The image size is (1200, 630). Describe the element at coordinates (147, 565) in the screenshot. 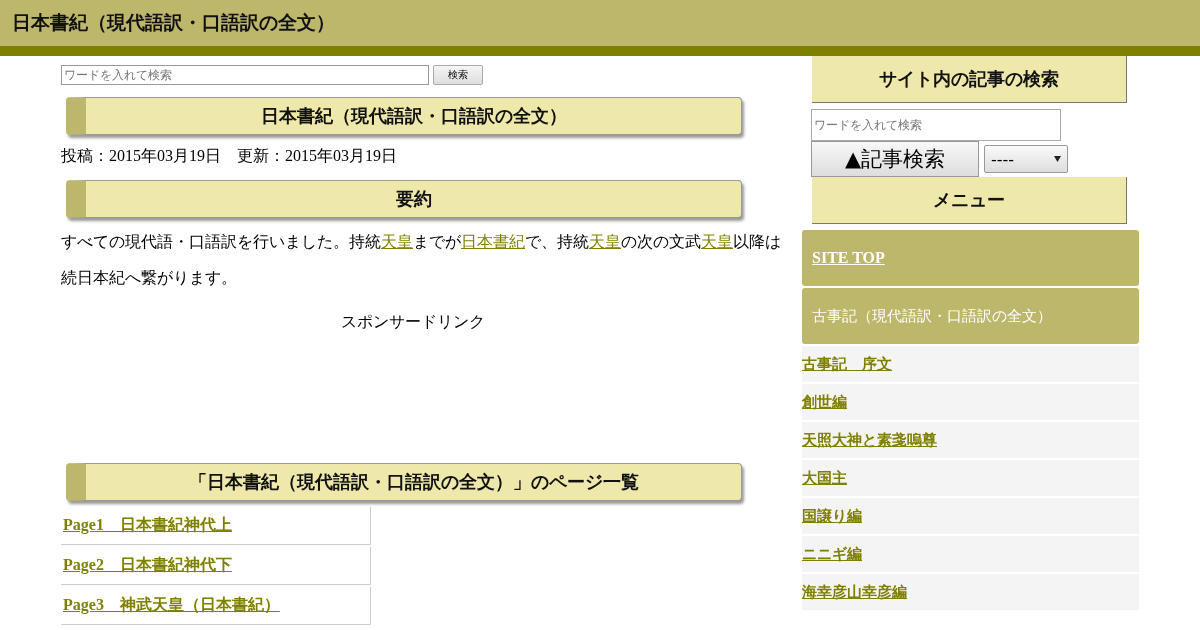

I see `page-link: Page2 日本書紀神代下` at that location.